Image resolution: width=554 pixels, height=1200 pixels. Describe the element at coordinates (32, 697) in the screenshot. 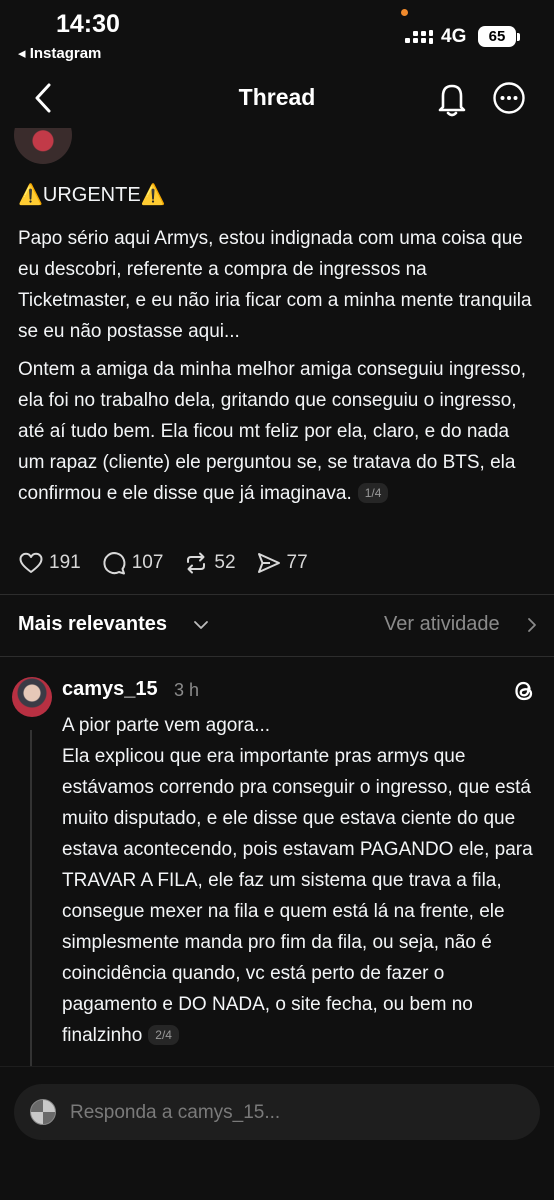

I see `reply-avatar` at that location.